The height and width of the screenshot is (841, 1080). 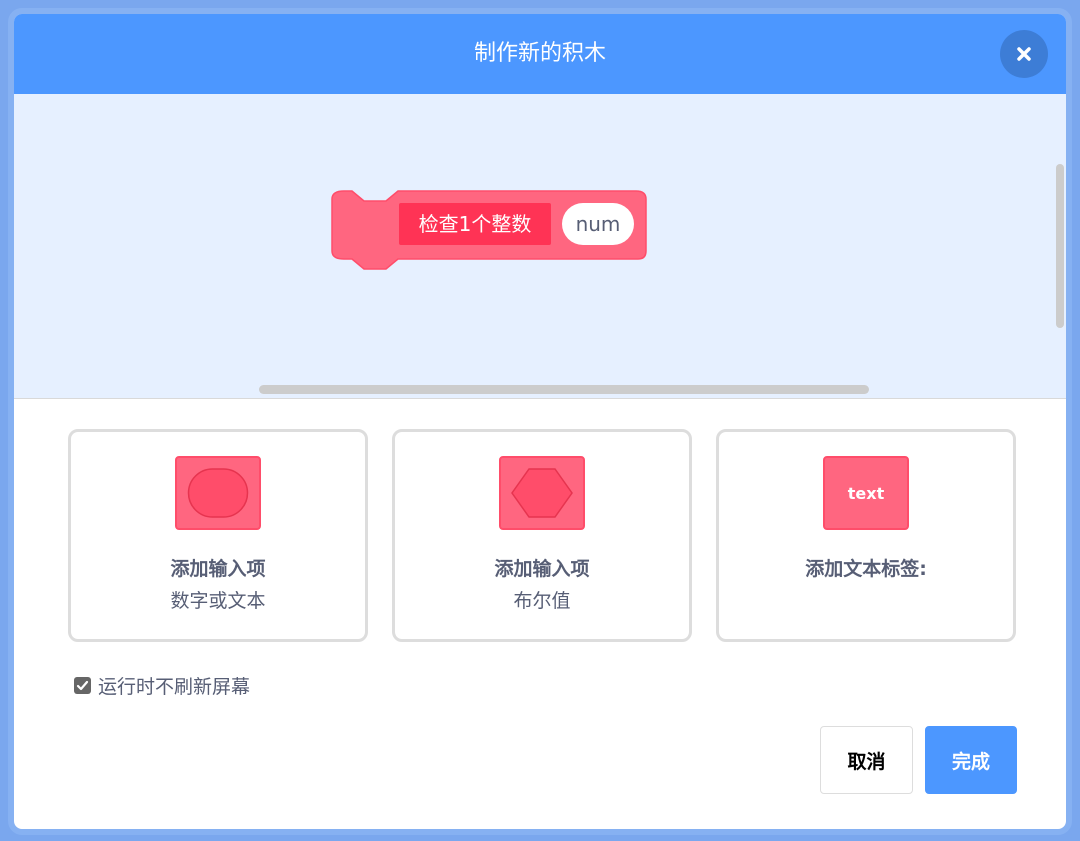 What do you see at coordinates (218, 493) in the screenshot?
I see `number-text-input-icon` at bounding box center [218, 493].